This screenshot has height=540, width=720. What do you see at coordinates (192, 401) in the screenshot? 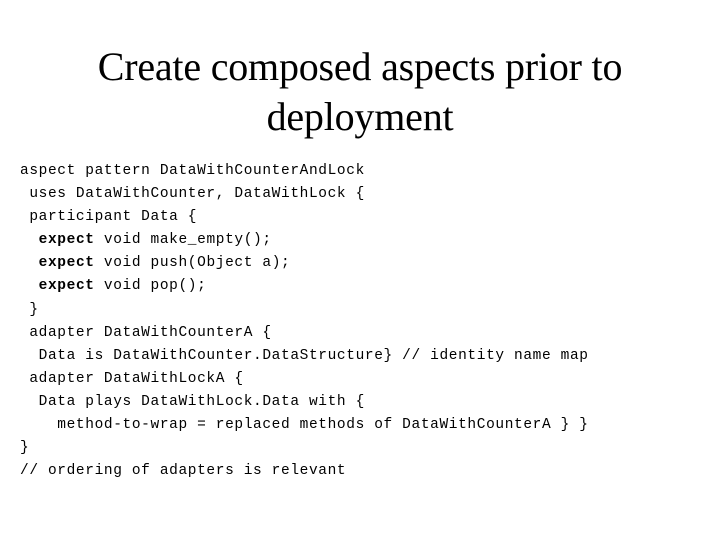
I see `code-text: Data plays DataWithLock.Data with {` at bounding box center [192, 401].